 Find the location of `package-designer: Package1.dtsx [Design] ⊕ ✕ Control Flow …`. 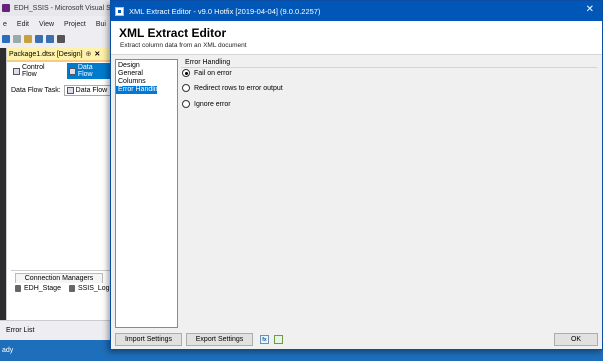

package-designer: Package1.dtsx [Design] ⊕ ✕ Control Flow … is located at coordinates (58, 189).